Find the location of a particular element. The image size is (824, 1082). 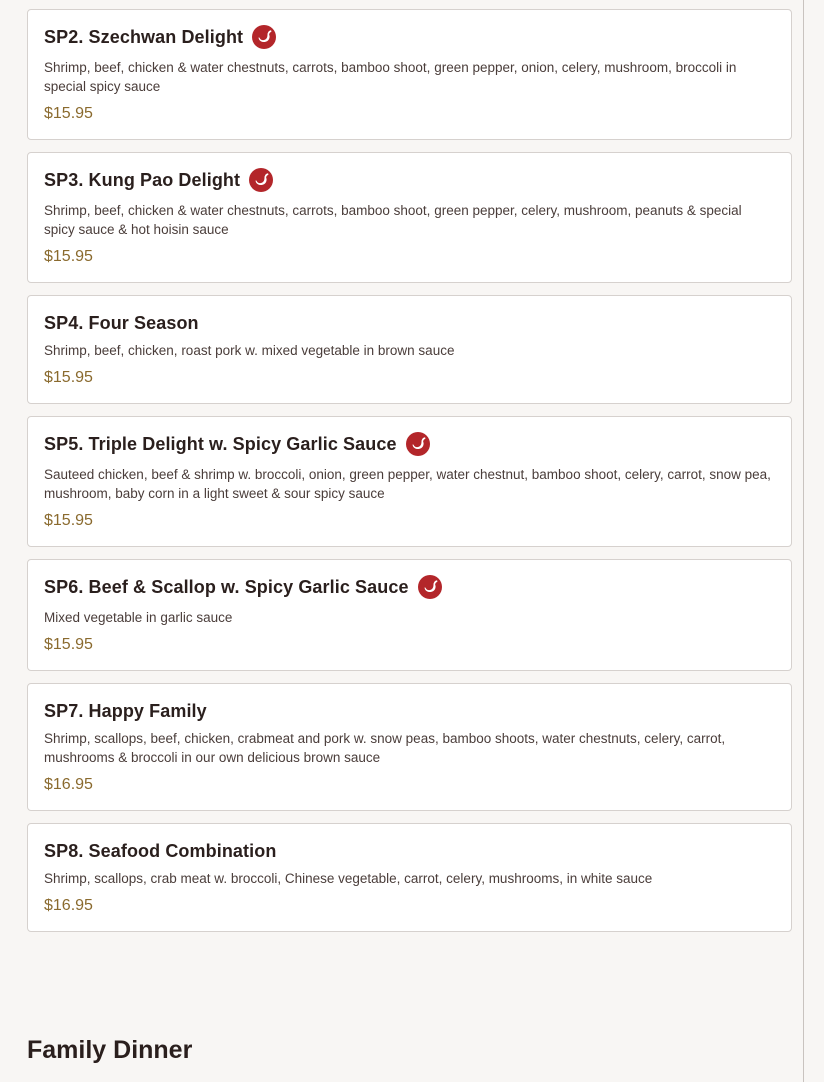

page-right-divider is located at coordinates (803, 541).